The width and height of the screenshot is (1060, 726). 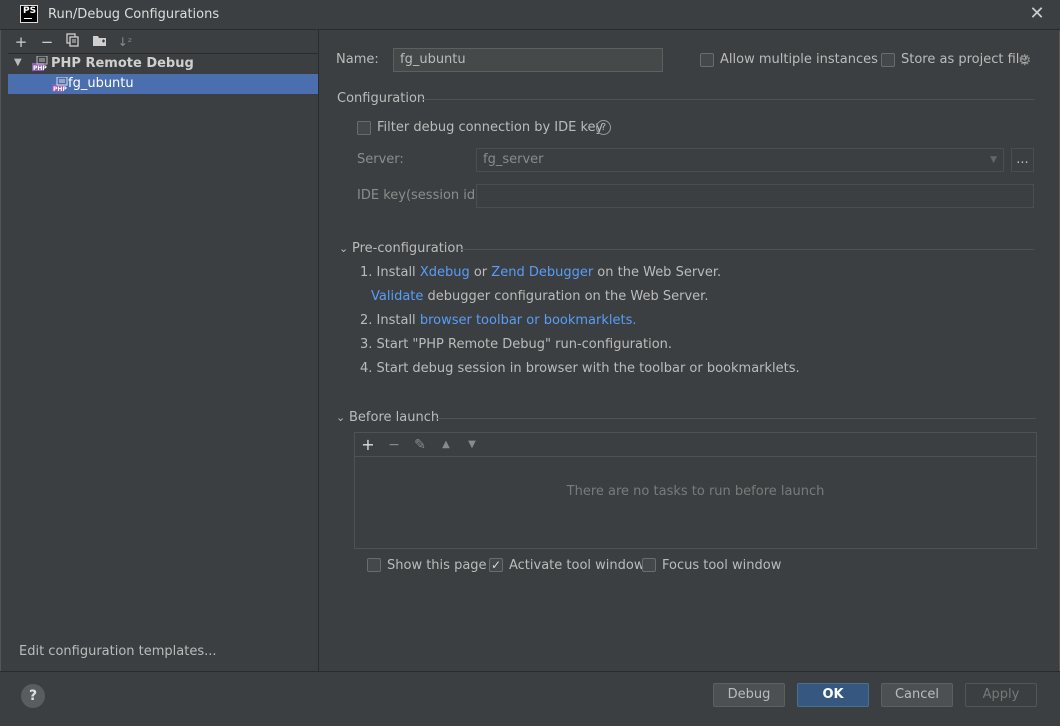 What do you see at coordinates (1001, 695) in the screenshot?
I see `apply-button: Apply` at bounding box center [1001, 695].